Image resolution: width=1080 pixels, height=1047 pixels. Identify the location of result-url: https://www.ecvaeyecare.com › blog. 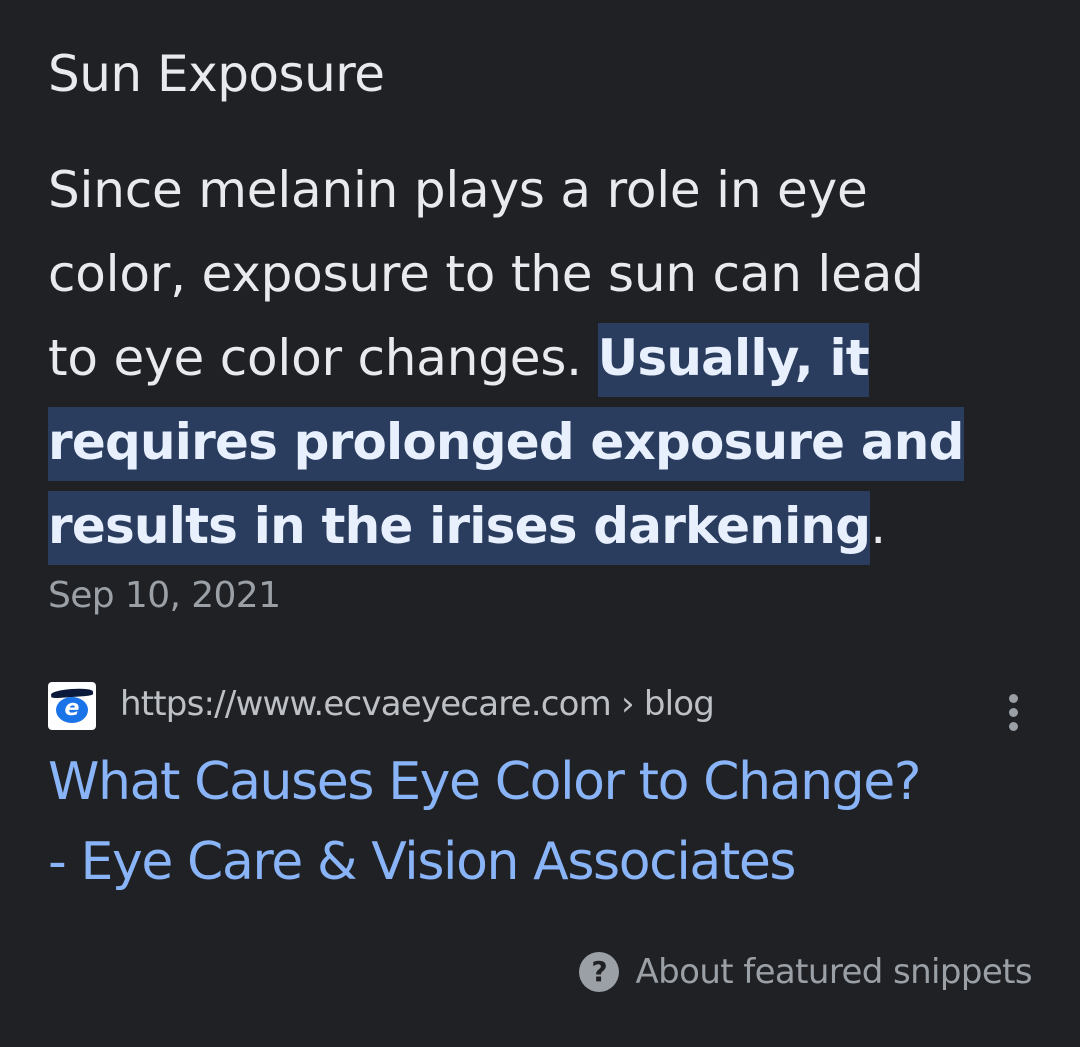
(417, 704).